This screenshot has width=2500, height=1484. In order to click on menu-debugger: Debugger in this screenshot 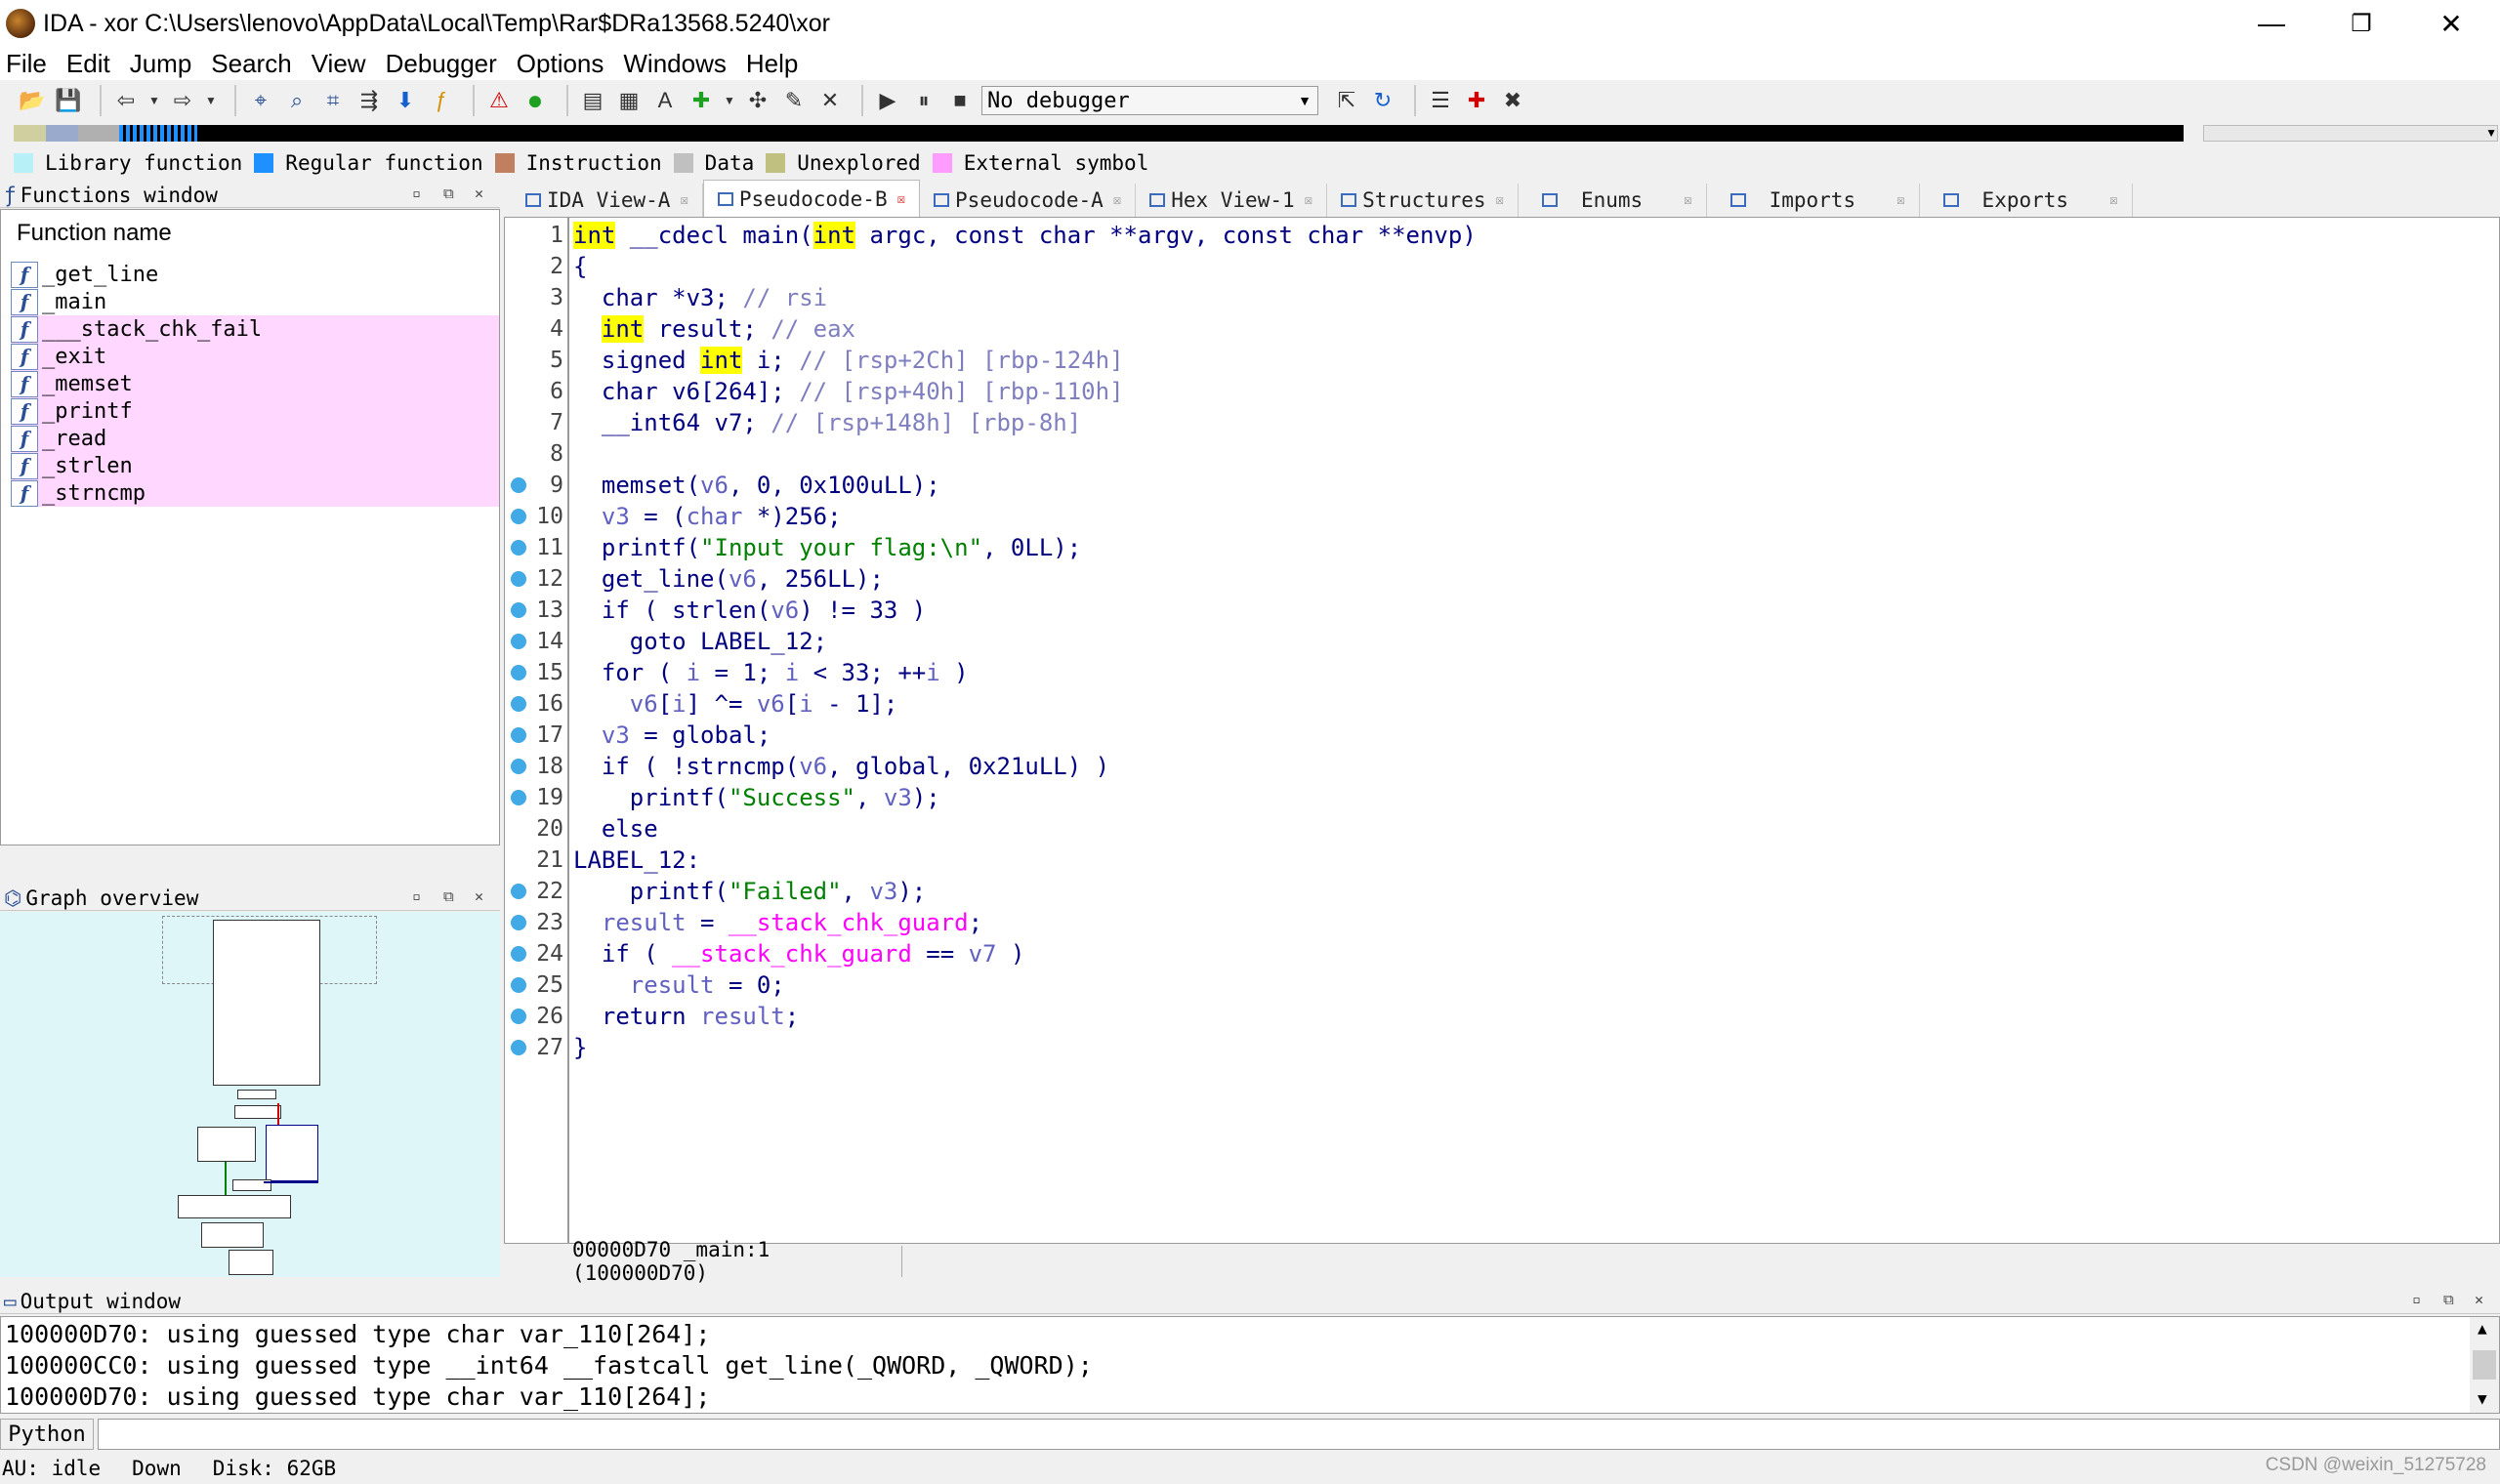, I will do `click(441, 64)`.